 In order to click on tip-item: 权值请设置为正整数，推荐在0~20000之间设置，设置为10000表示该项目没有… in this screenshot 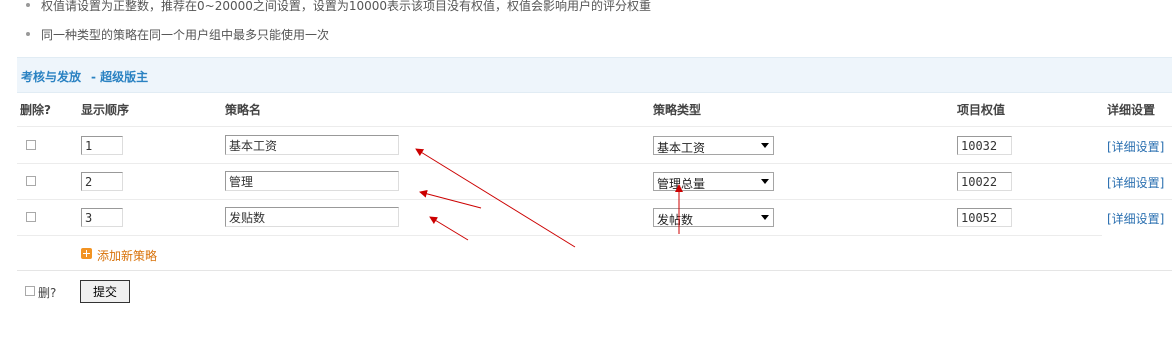, I will do `click(337, 11)`.